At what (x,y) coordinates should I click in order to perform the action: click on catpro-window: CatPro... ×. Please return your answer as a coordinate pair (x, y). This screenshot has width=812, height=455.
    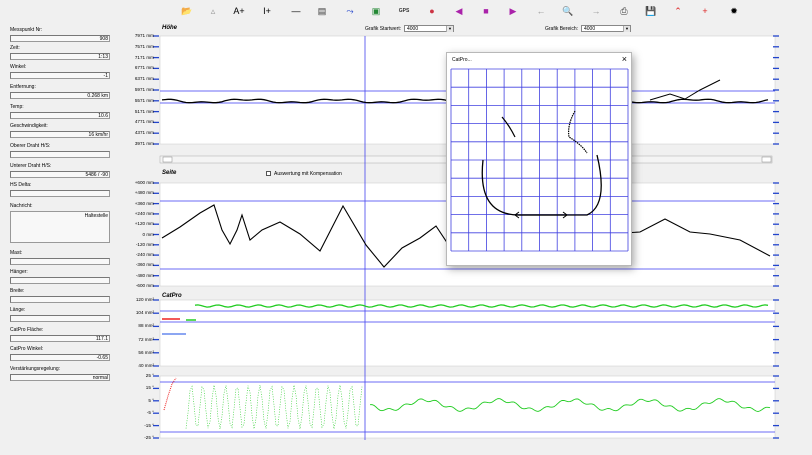
    Looking at the image, I should click on (539, 159).